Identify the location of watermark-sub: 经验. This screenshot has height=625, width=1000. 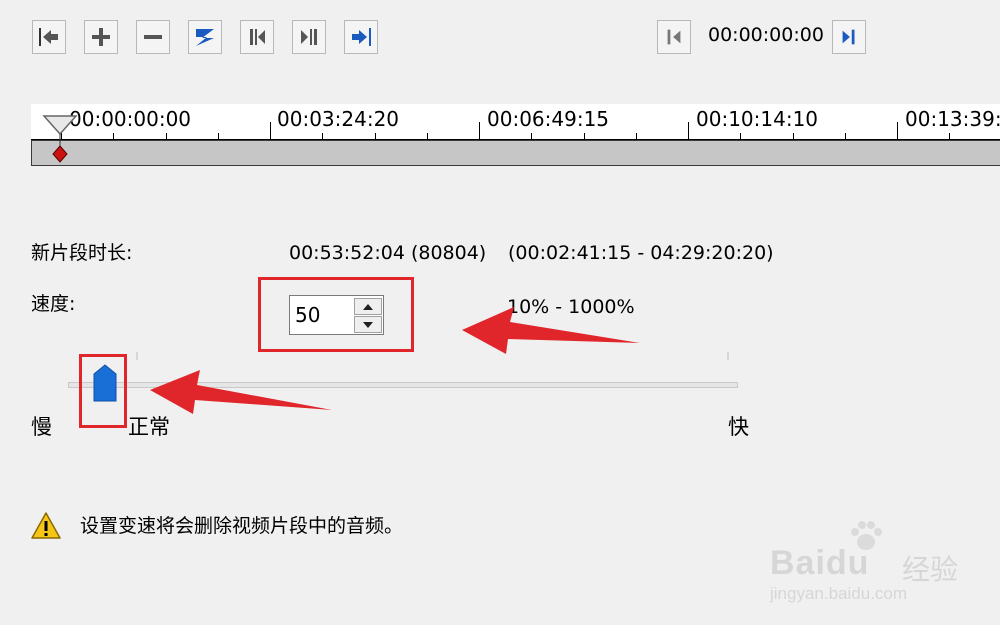
(930, 569).